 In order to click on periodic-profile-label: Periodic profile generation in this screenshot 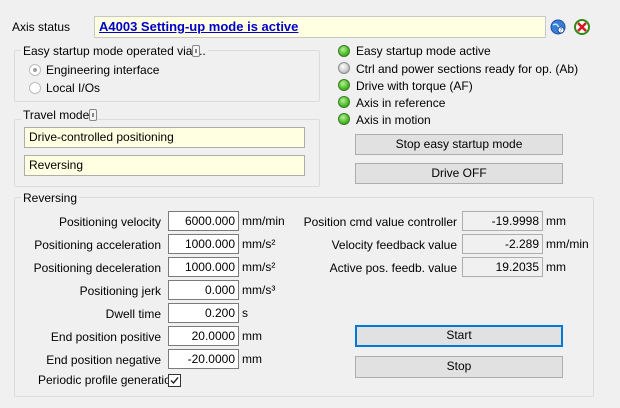, I will do `click(108, 380)`.